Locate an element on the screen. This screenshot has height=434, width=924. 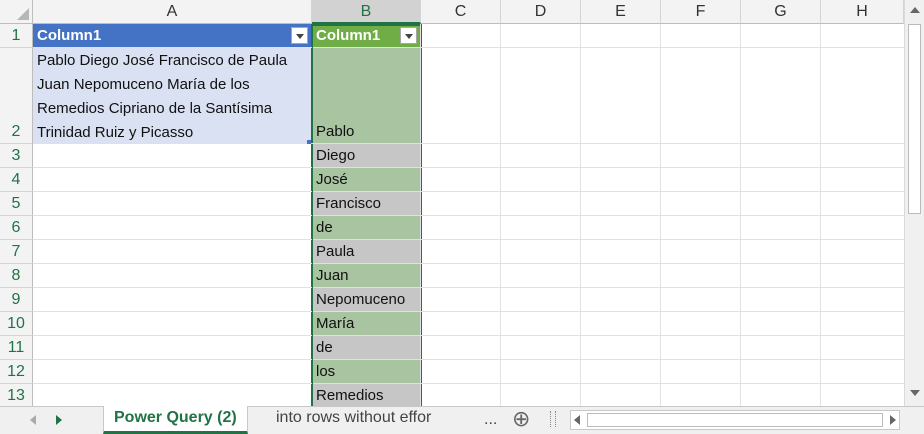
next-sheet-icon is located at coordinates (59, 420).